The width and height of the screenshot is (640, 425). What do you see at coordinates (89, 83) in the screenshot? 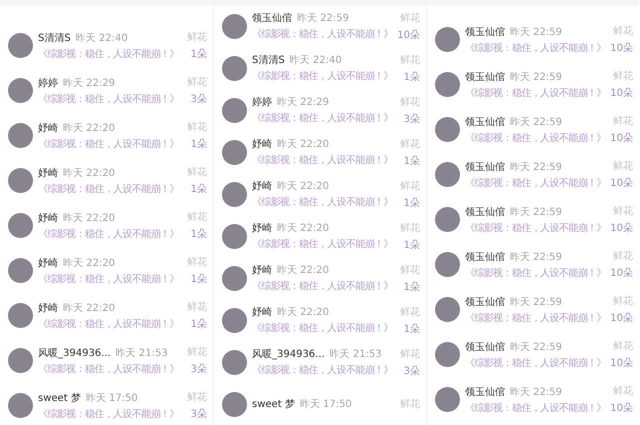
I see `timestamp: 昨天 22:29` at bounding box center [89, 83].